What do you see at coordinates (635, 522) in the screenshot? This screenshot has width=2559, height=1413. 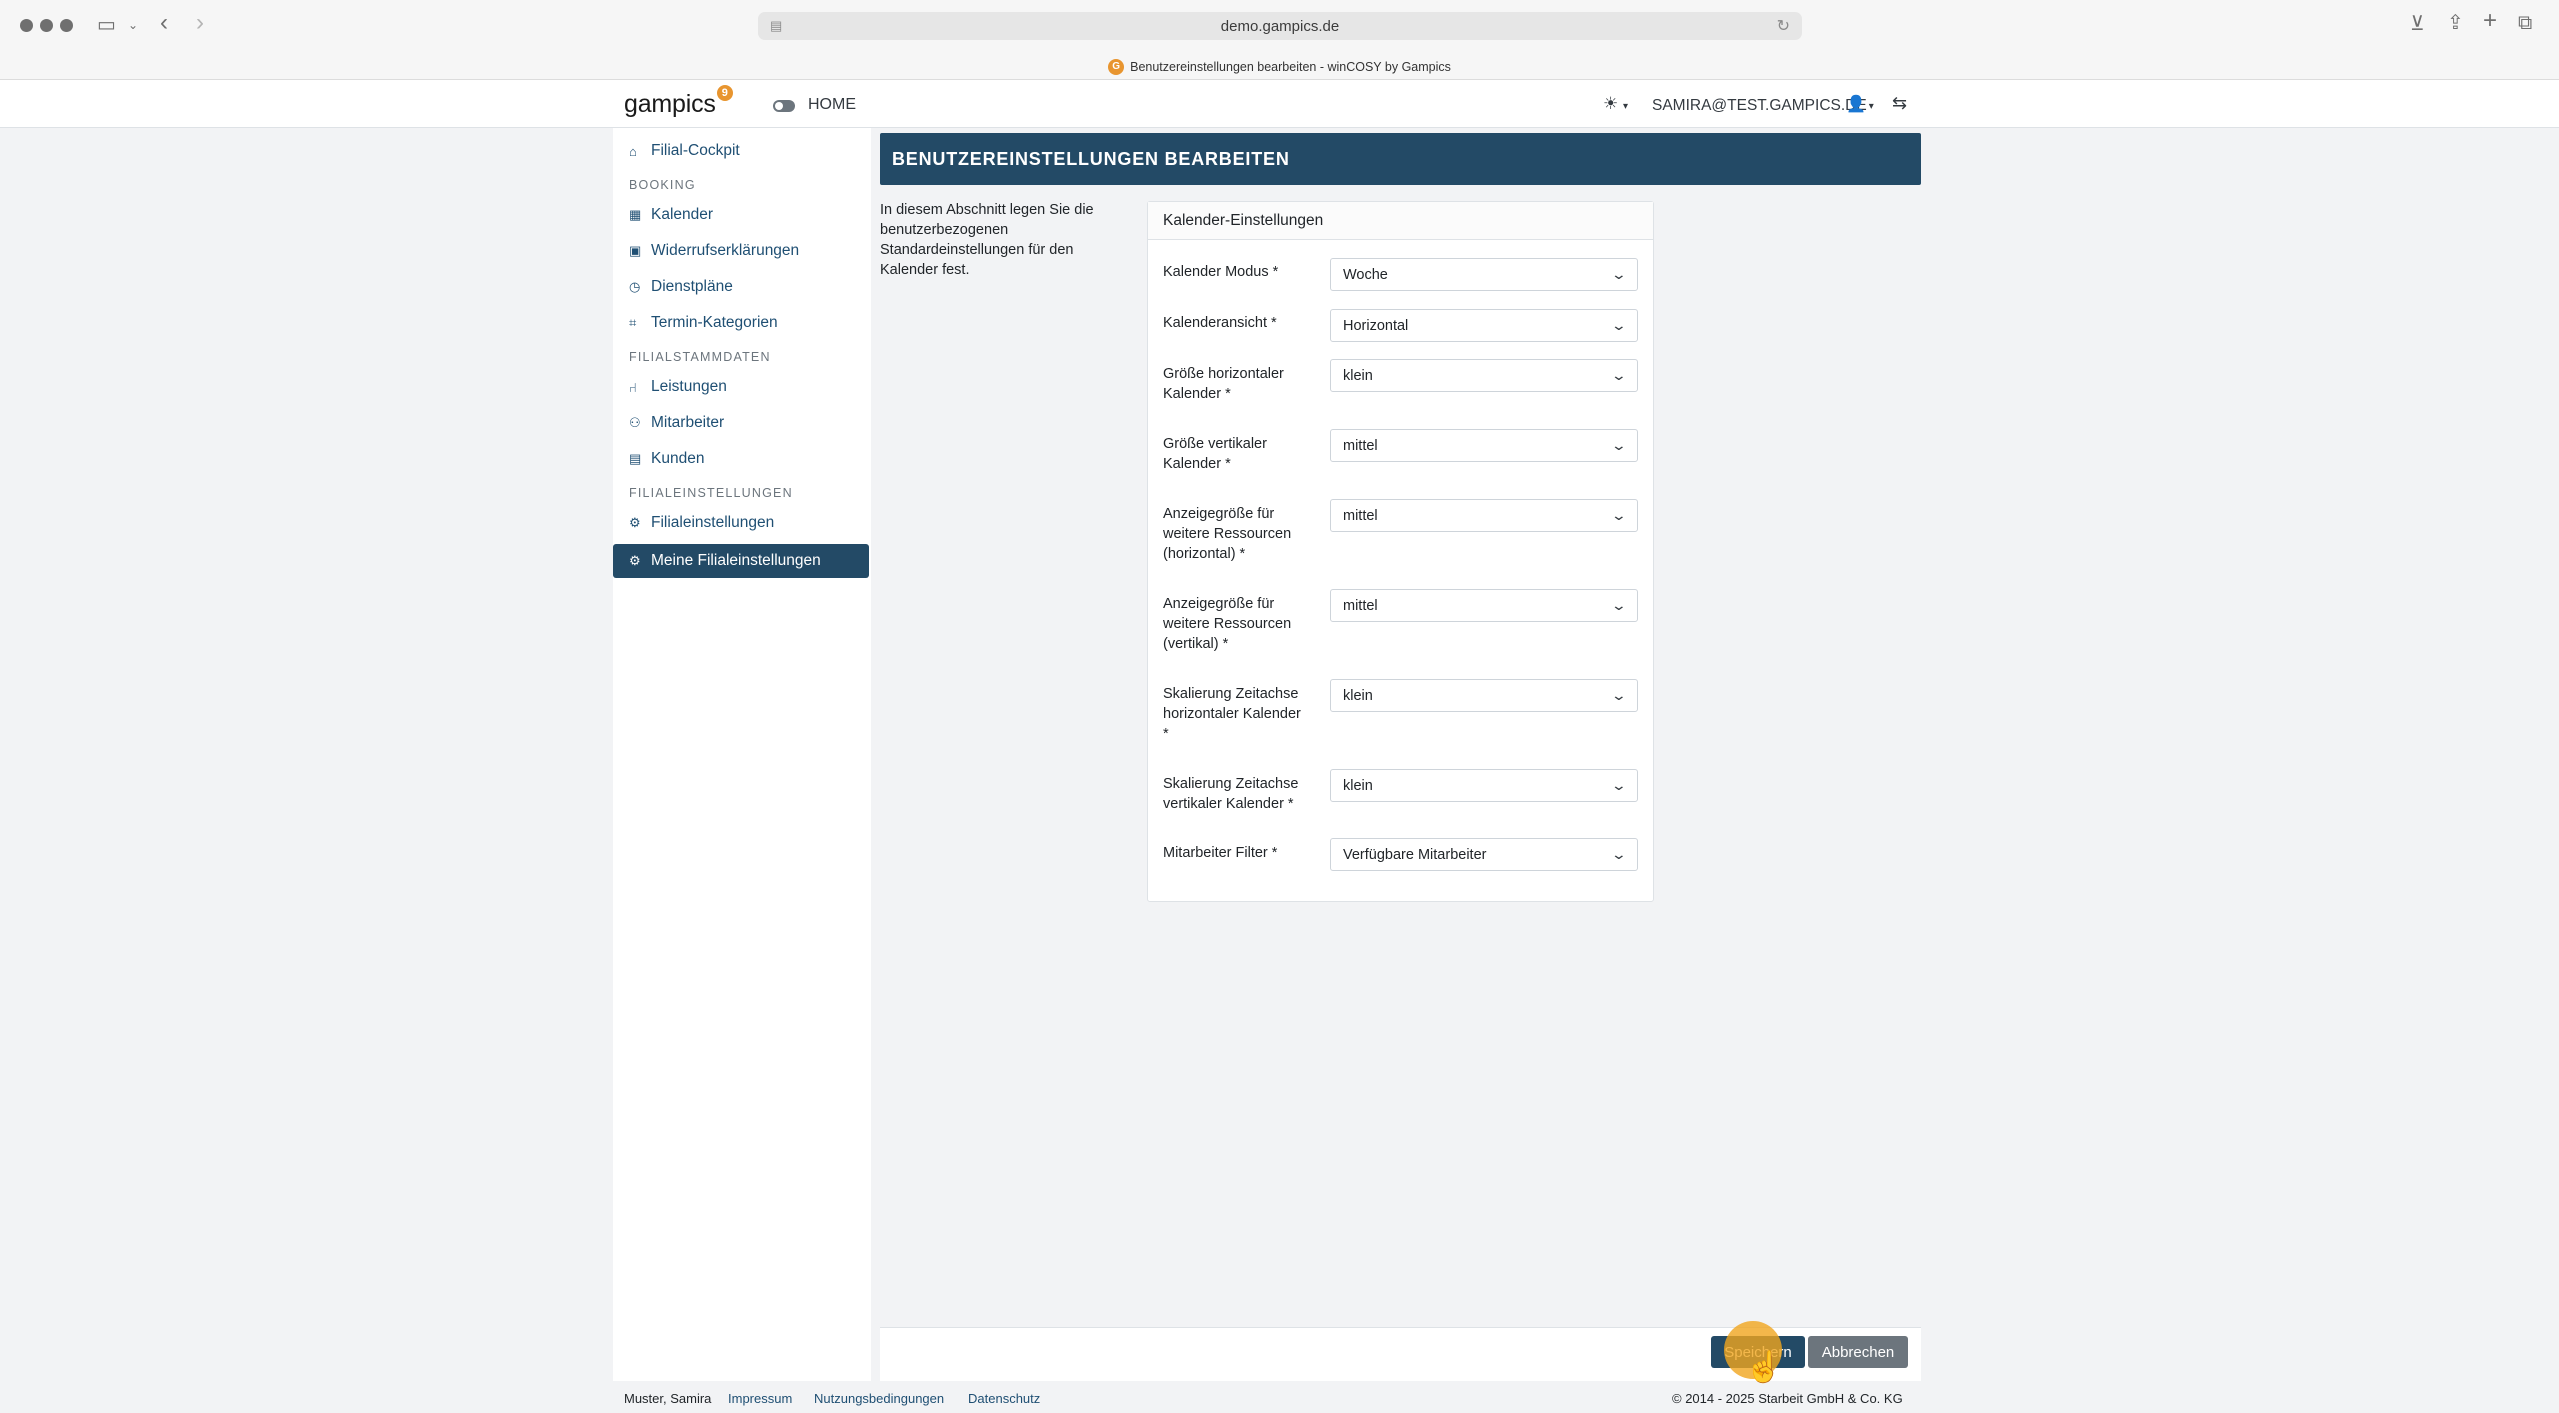 I see `gears-icon: ⚙` at bounding box center [635, 522].